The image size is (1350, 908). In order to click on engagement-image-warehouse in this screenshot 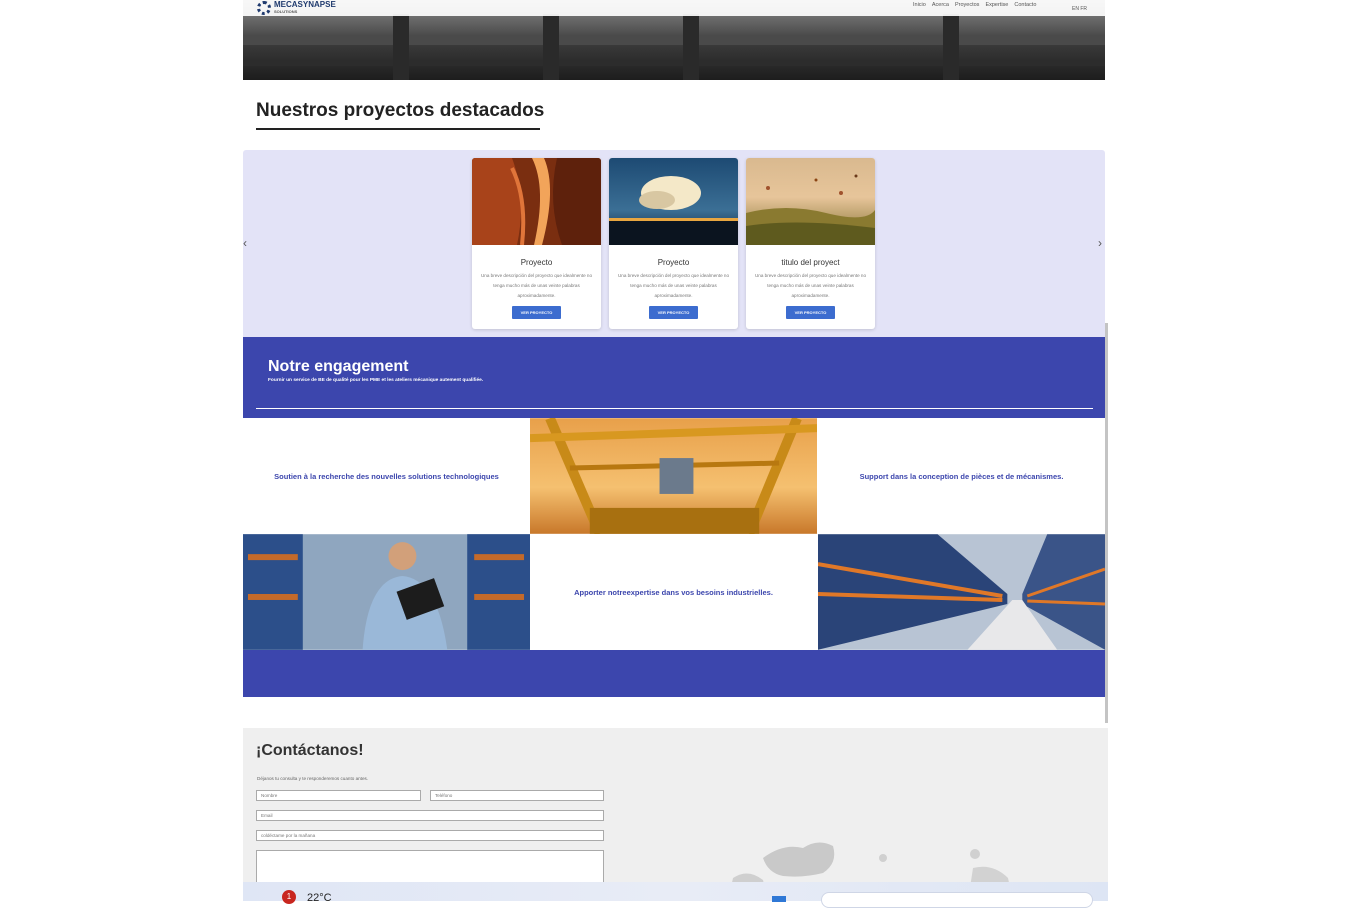, I will do `click(961, 592)`.